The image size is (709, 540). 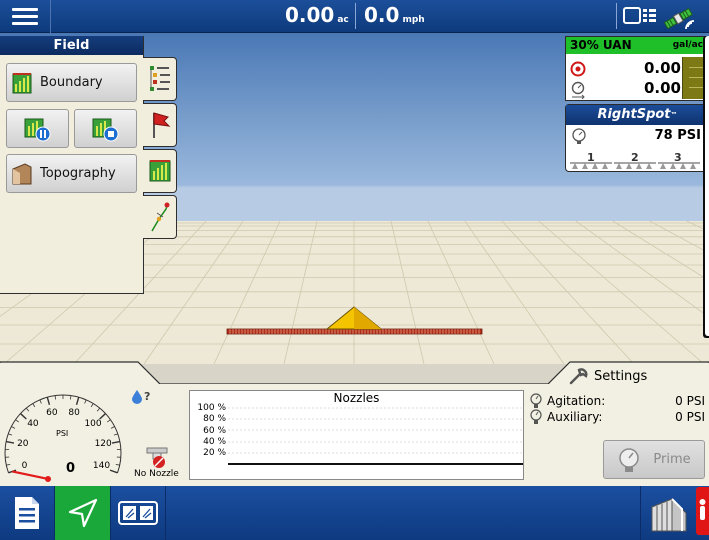 I want to click on boundary-button: Boundary, so click(x=71, y=82).